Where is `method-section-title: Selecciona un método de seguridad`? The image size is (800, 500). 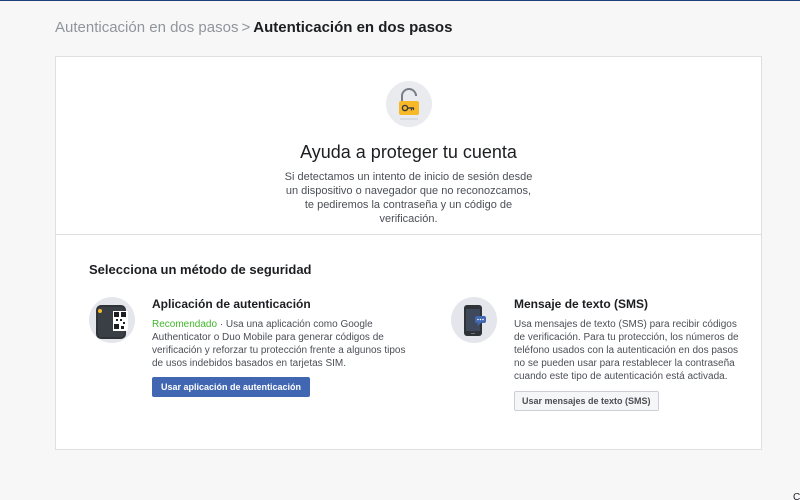
method-section-title: Selecciona un método de seguridad is located at coordinates (200, 269).